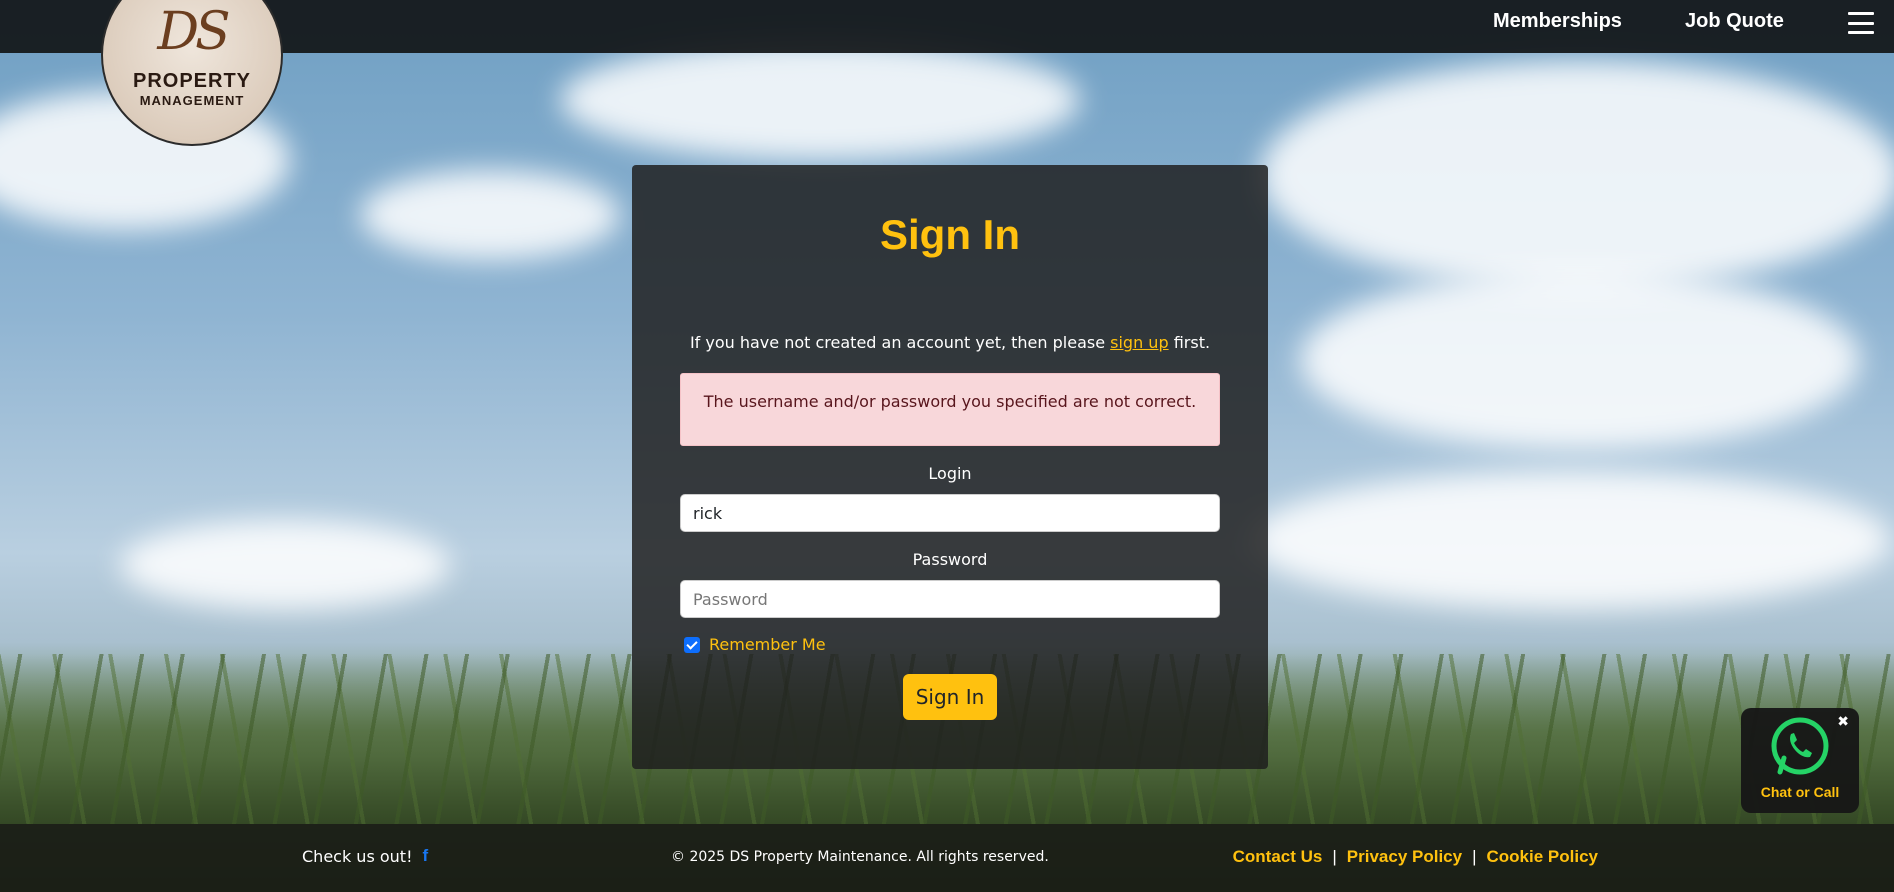 This screenshot has width=1894, height=892. I want to click on password-input, so click(950, 599).